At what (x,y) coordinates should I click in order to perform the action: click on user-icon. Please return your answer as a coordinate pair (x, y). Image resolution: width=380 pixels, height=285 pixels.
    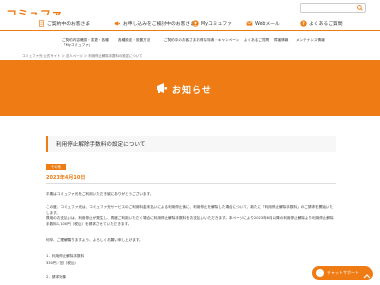
    Looking at the image, I should click on (195, 23).